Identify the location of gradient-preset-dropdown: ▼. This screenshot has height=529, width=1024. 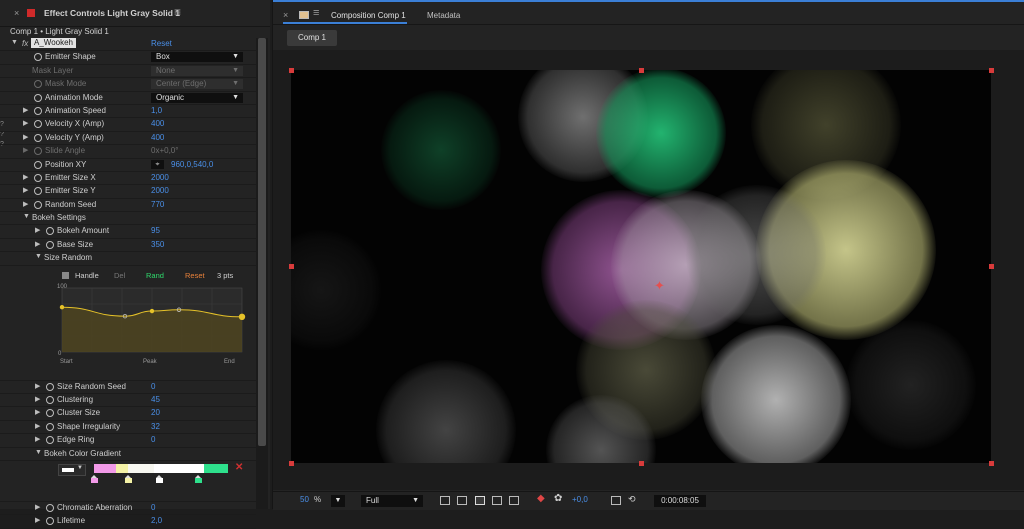
(72, 469).